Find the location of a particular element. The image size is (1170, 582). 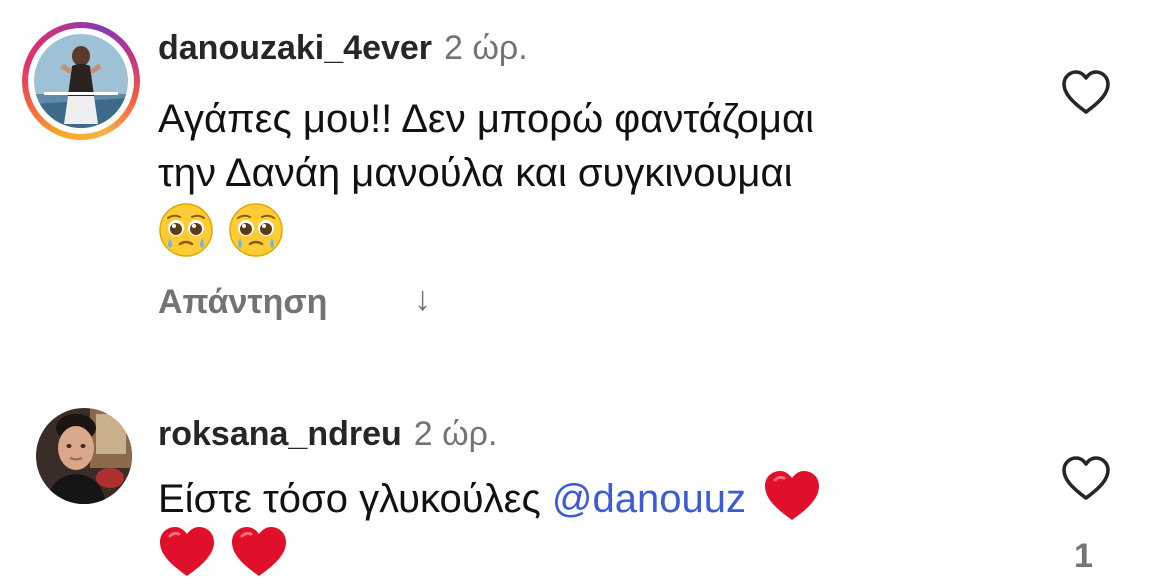

story-ring-gap is located at coordinates (81, 81).